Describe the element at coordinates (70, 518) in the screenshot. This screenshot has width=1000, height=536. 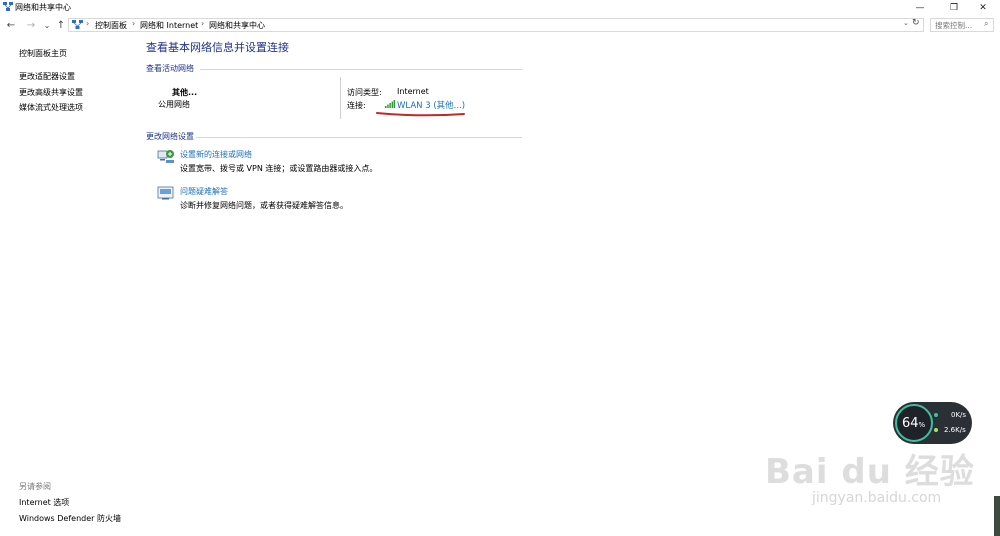
I see `link-windows-defender-firewall: Windows Defender 防火墙` at that location.